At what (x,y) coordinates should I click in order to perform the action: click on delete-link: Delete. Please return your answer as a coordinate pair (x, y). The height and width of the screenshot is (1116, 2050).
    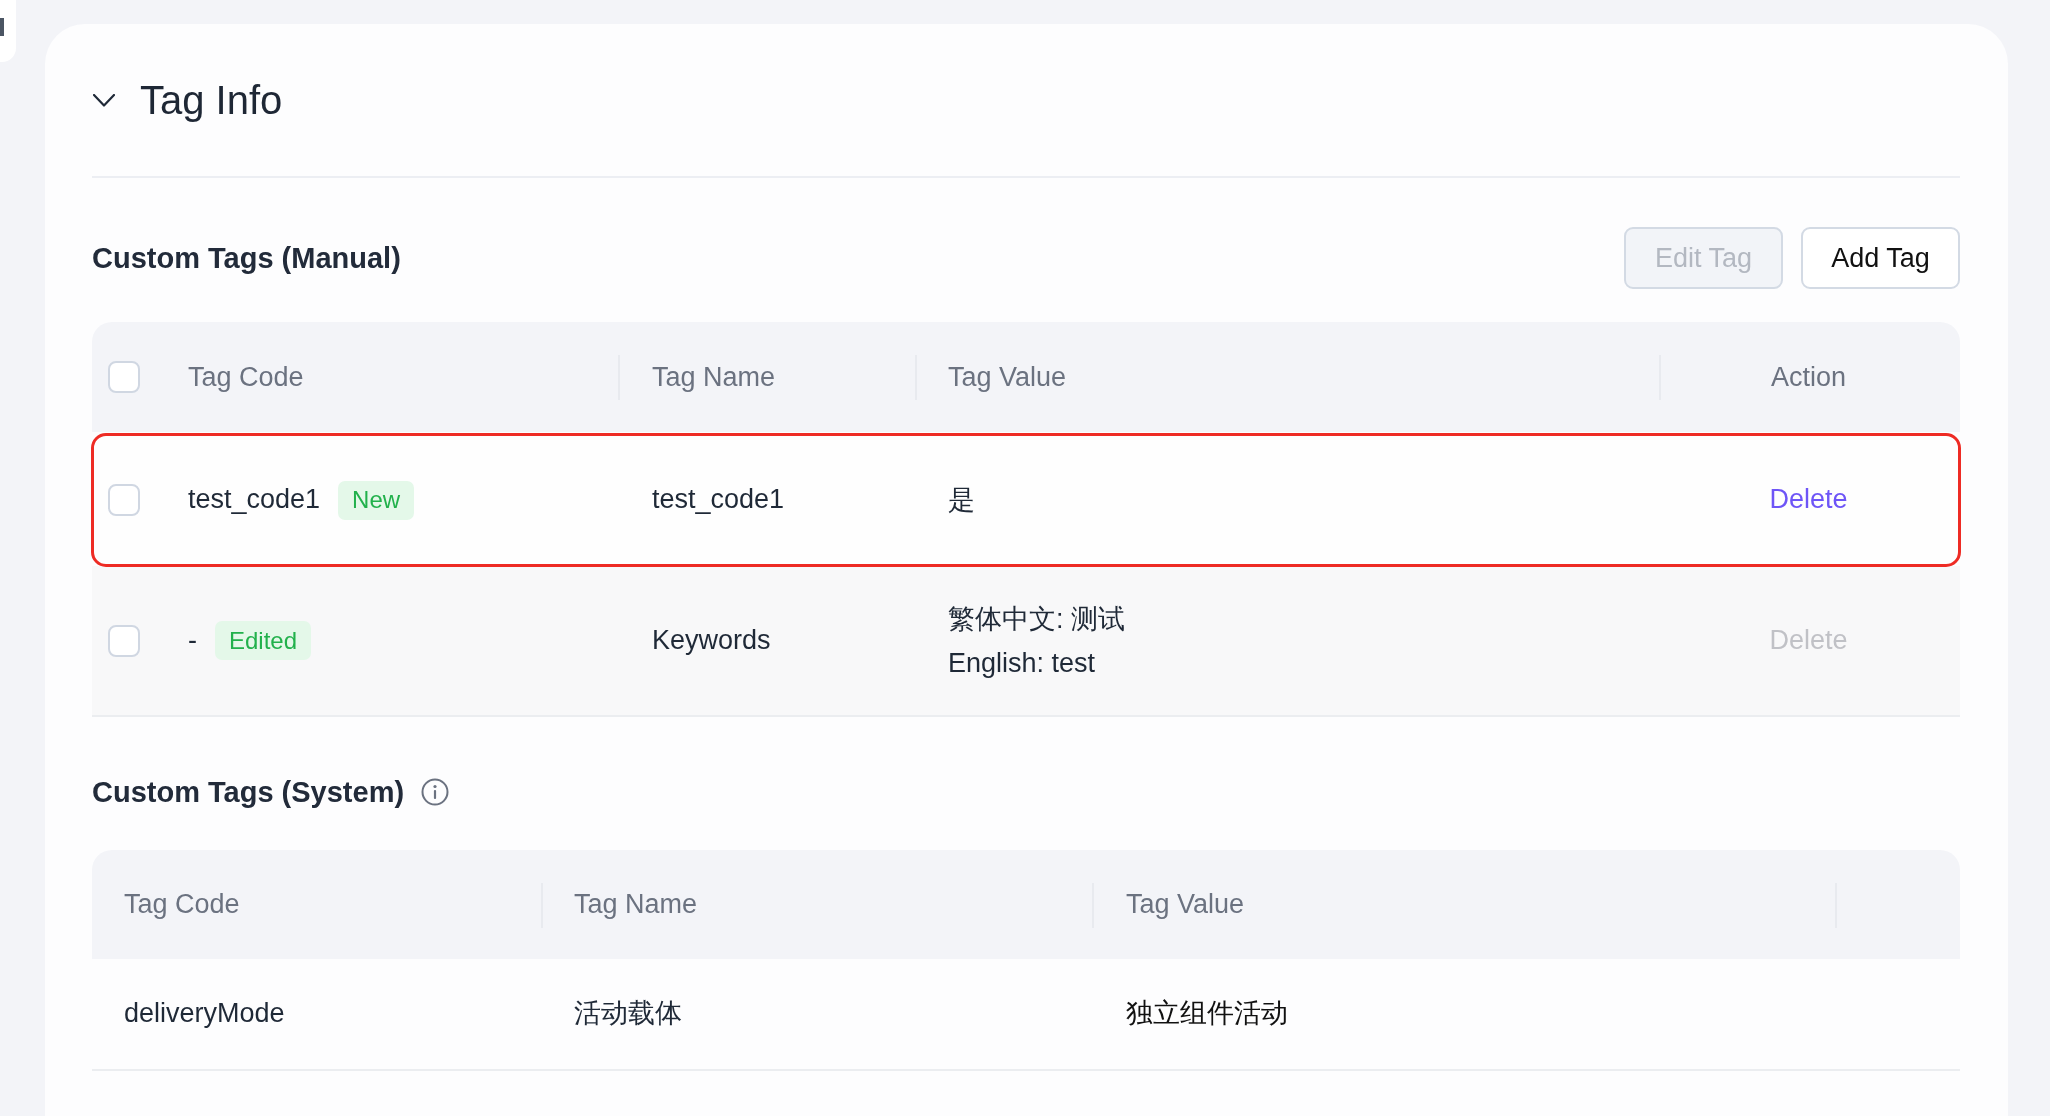
    Looking at the image, I should click on (1808, 500).